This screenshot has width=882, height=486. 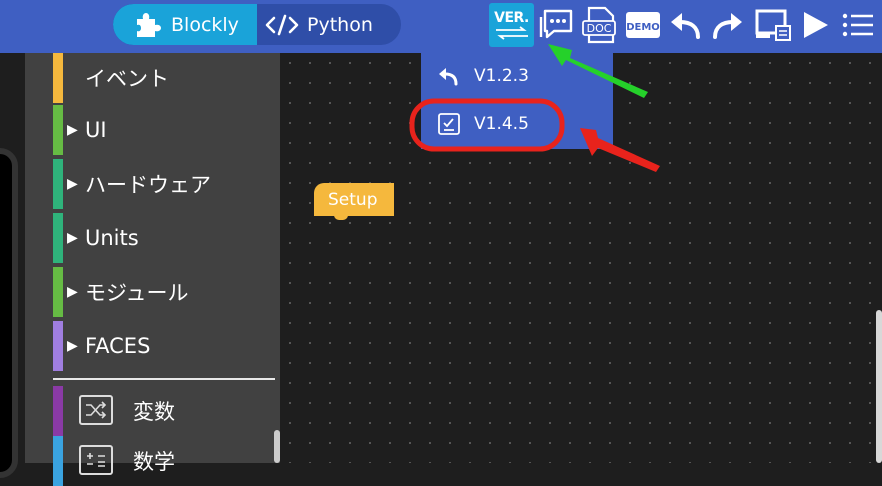 I want to click on category-math: 数学, so click(x=164, y=461).